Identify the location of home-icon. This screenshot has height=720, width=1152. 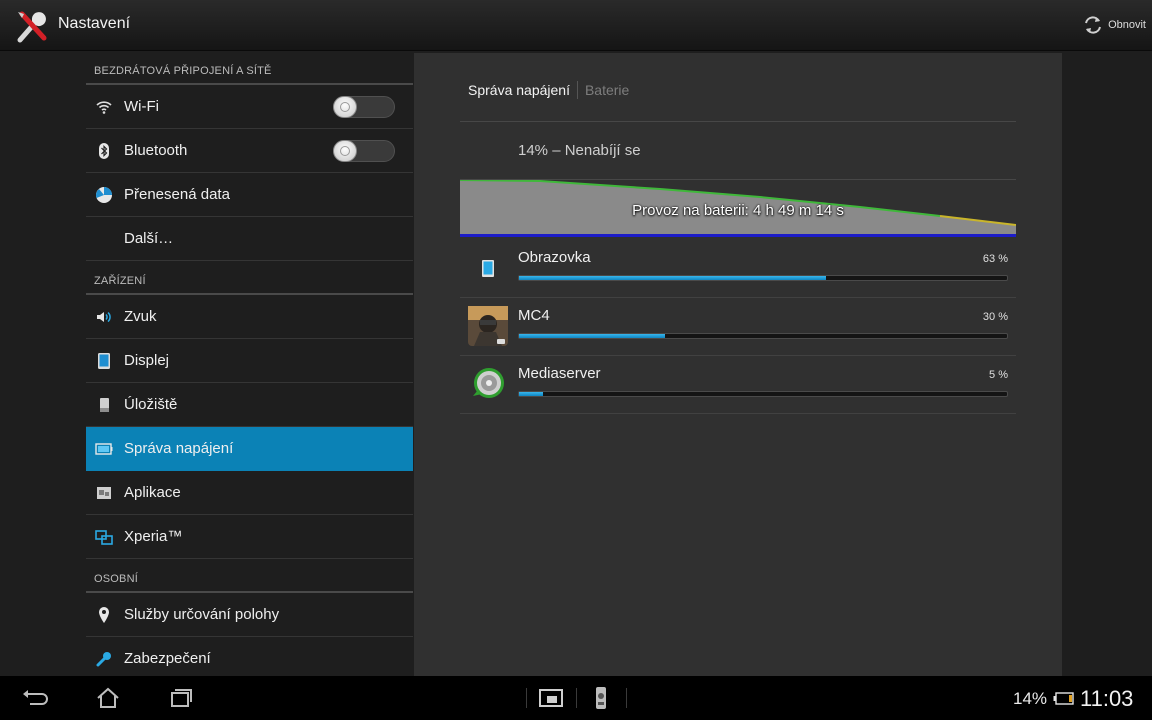
(108, 697).